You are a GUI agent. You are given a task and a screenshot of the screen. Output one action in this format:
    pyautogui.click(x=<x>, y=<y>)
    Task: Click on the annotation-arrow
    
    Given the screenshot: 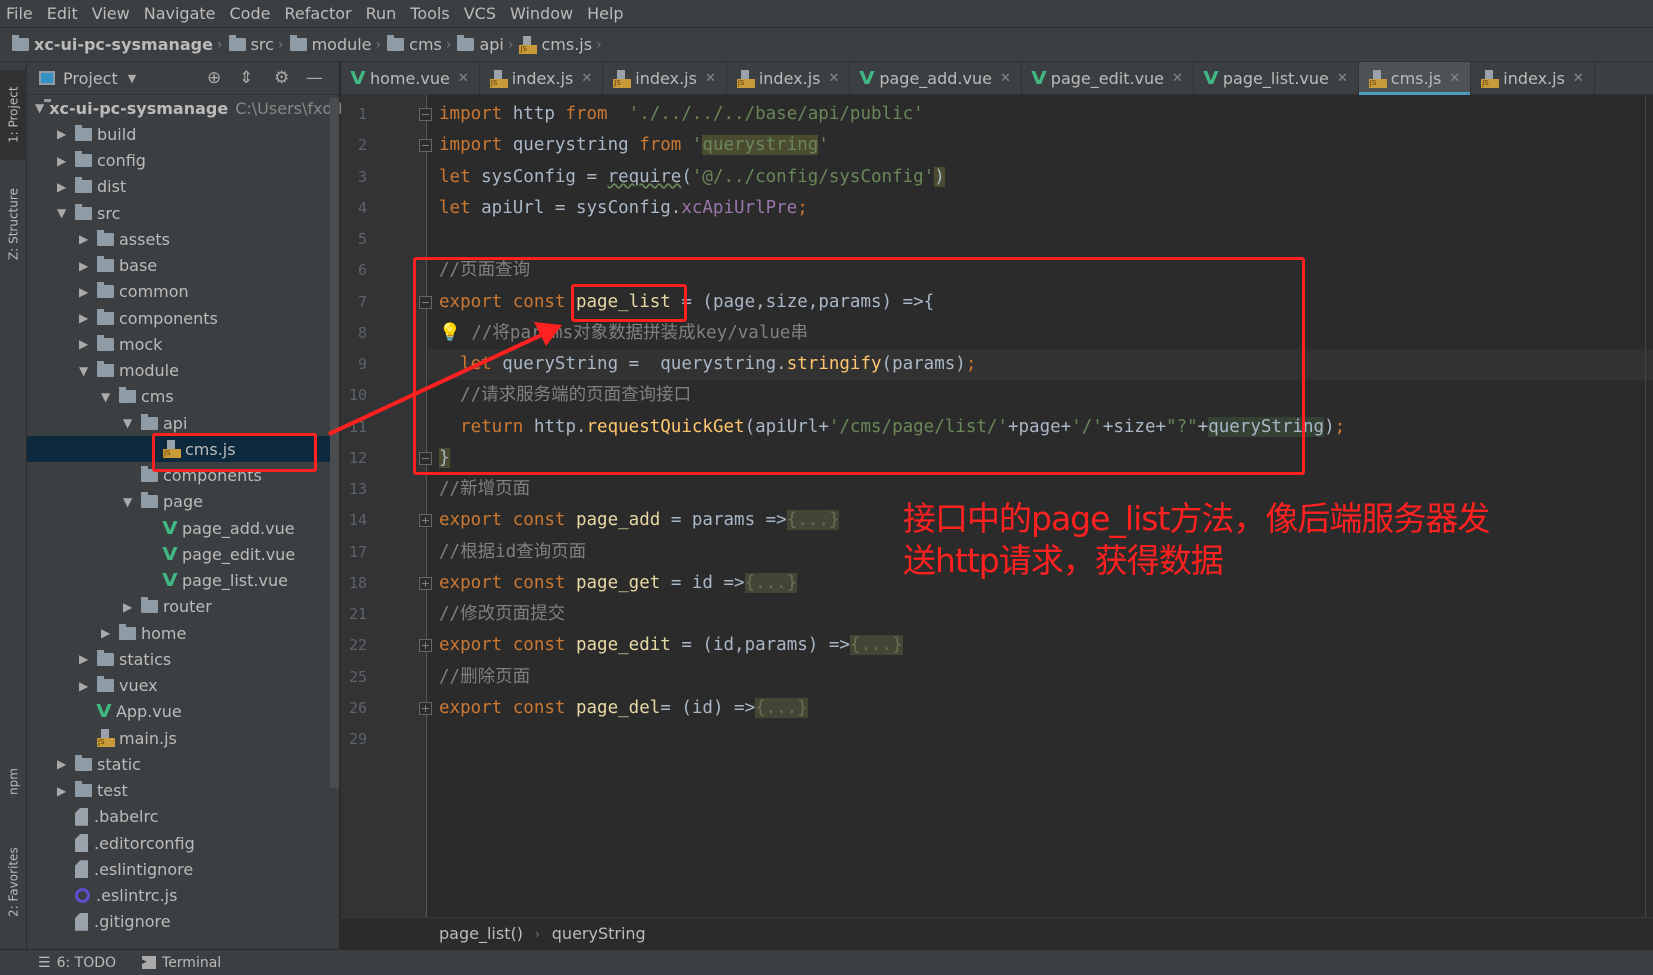 What is the action you would take?
    pyautogui.click(x=445, y=379)
    